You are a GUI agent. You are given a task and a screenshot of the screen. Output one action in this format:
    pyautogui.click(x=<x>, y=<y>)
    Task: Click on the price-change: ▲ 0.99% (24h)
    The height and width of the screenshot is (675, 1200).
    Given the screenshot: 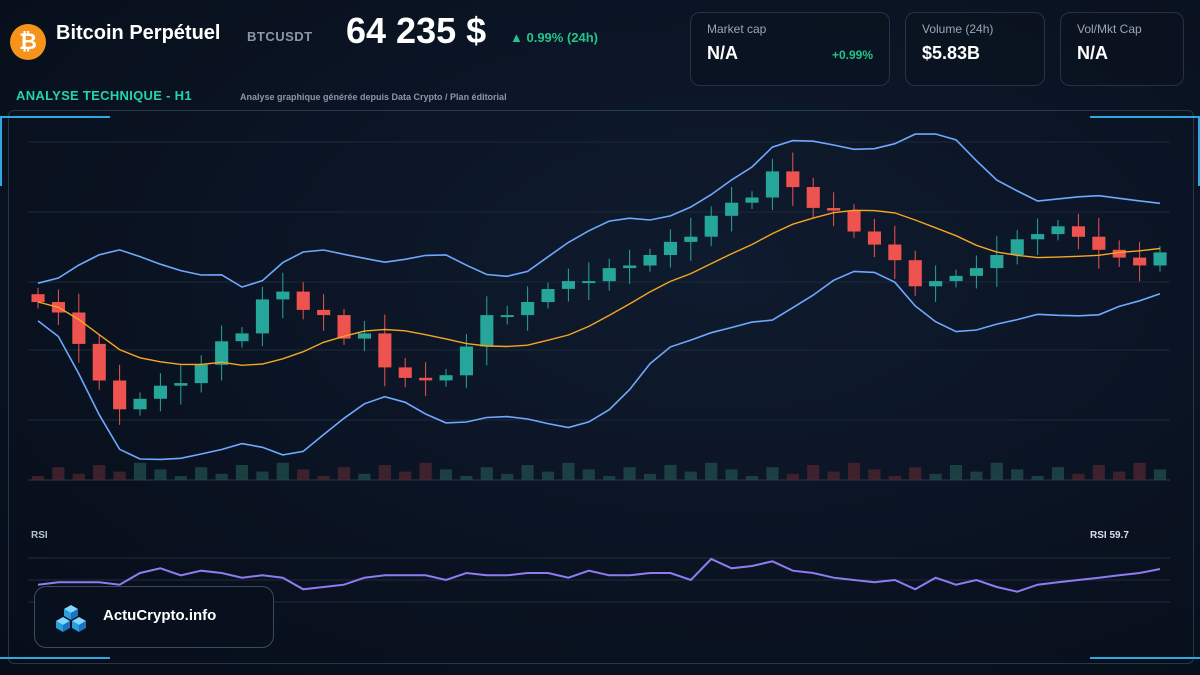 What is the action you would take?
    pyautogui.click(x=554, y=37)
    